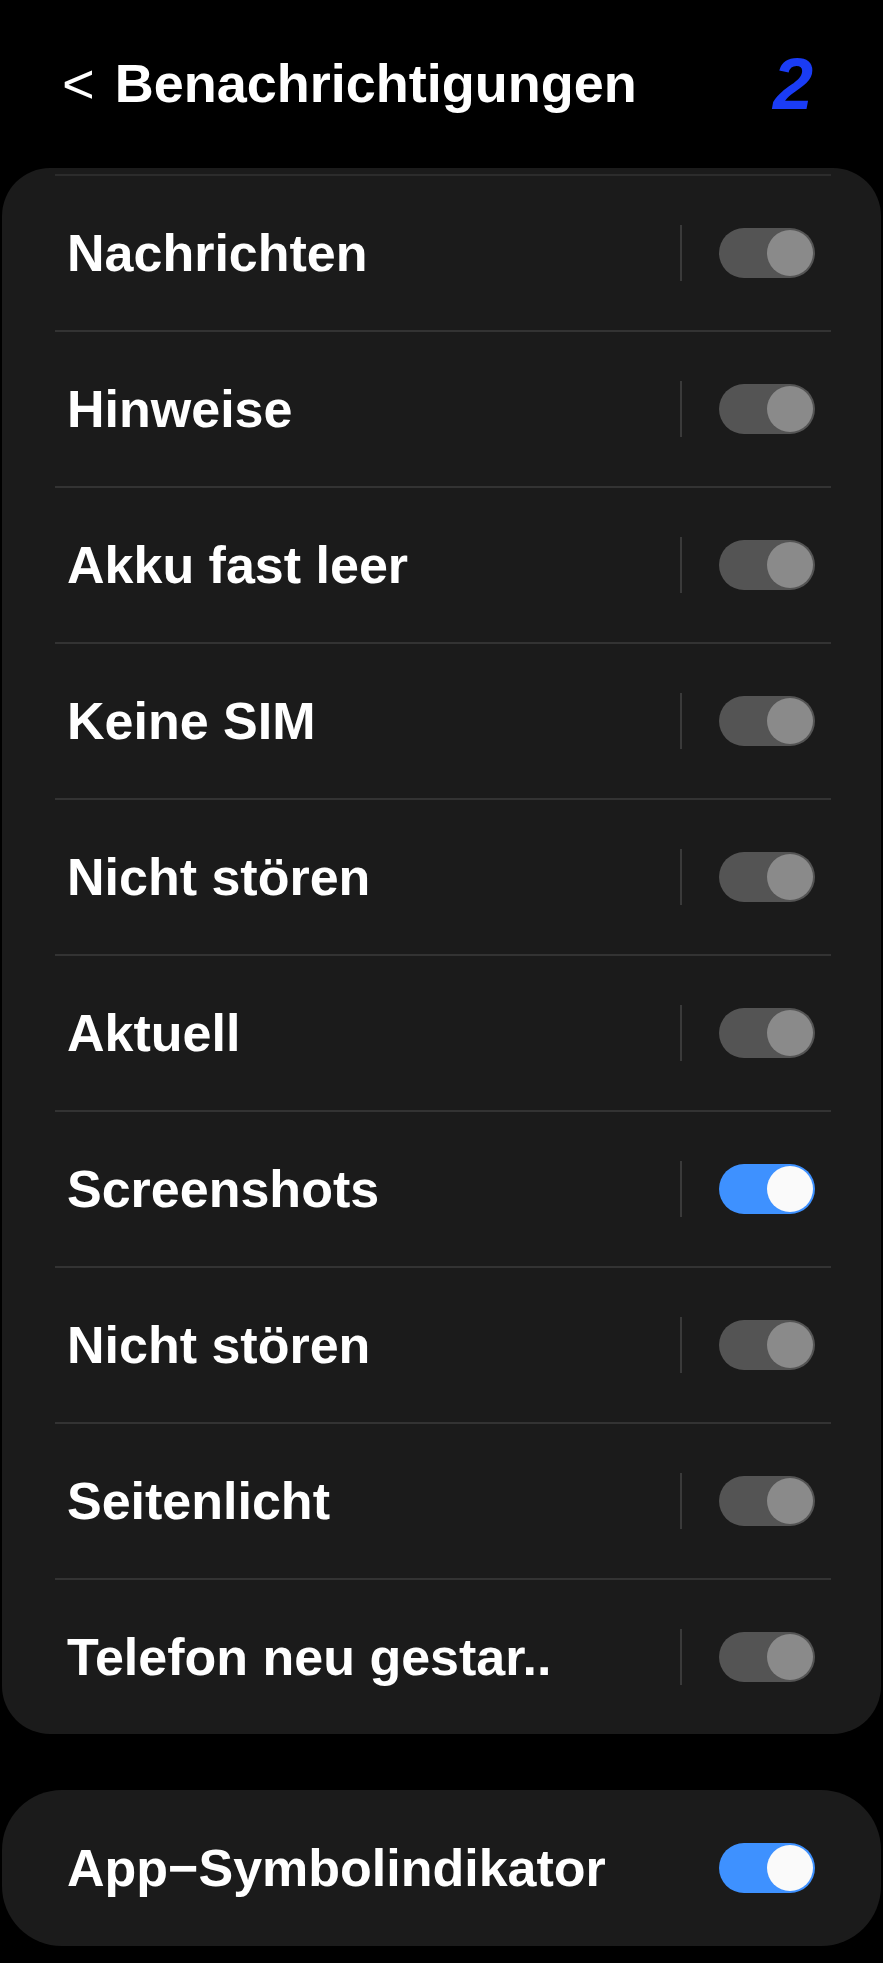 This screenshot has height=1963, width=883. Describe the element at coordinates (88, 84) in the screenshot. I see `back-button: <` at that location.